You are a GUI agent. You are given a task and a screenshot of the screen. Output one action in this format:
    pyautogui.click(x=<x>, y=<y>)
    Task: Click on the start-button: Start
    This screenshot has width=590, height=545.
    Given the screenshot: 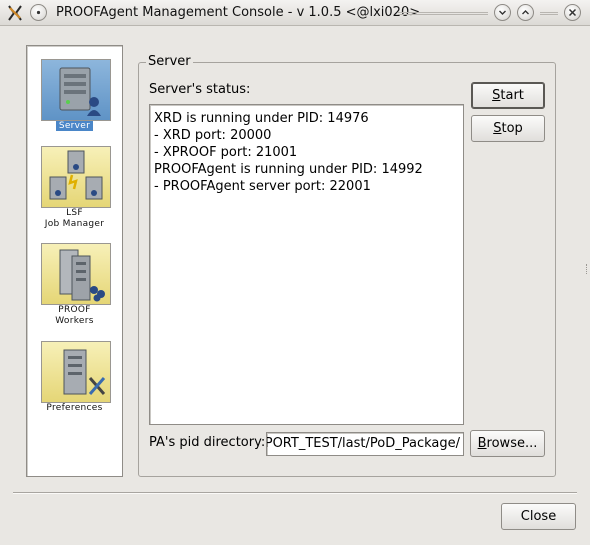 What is the action you would take?
    pyautogui.click(x=508, y=95)
    